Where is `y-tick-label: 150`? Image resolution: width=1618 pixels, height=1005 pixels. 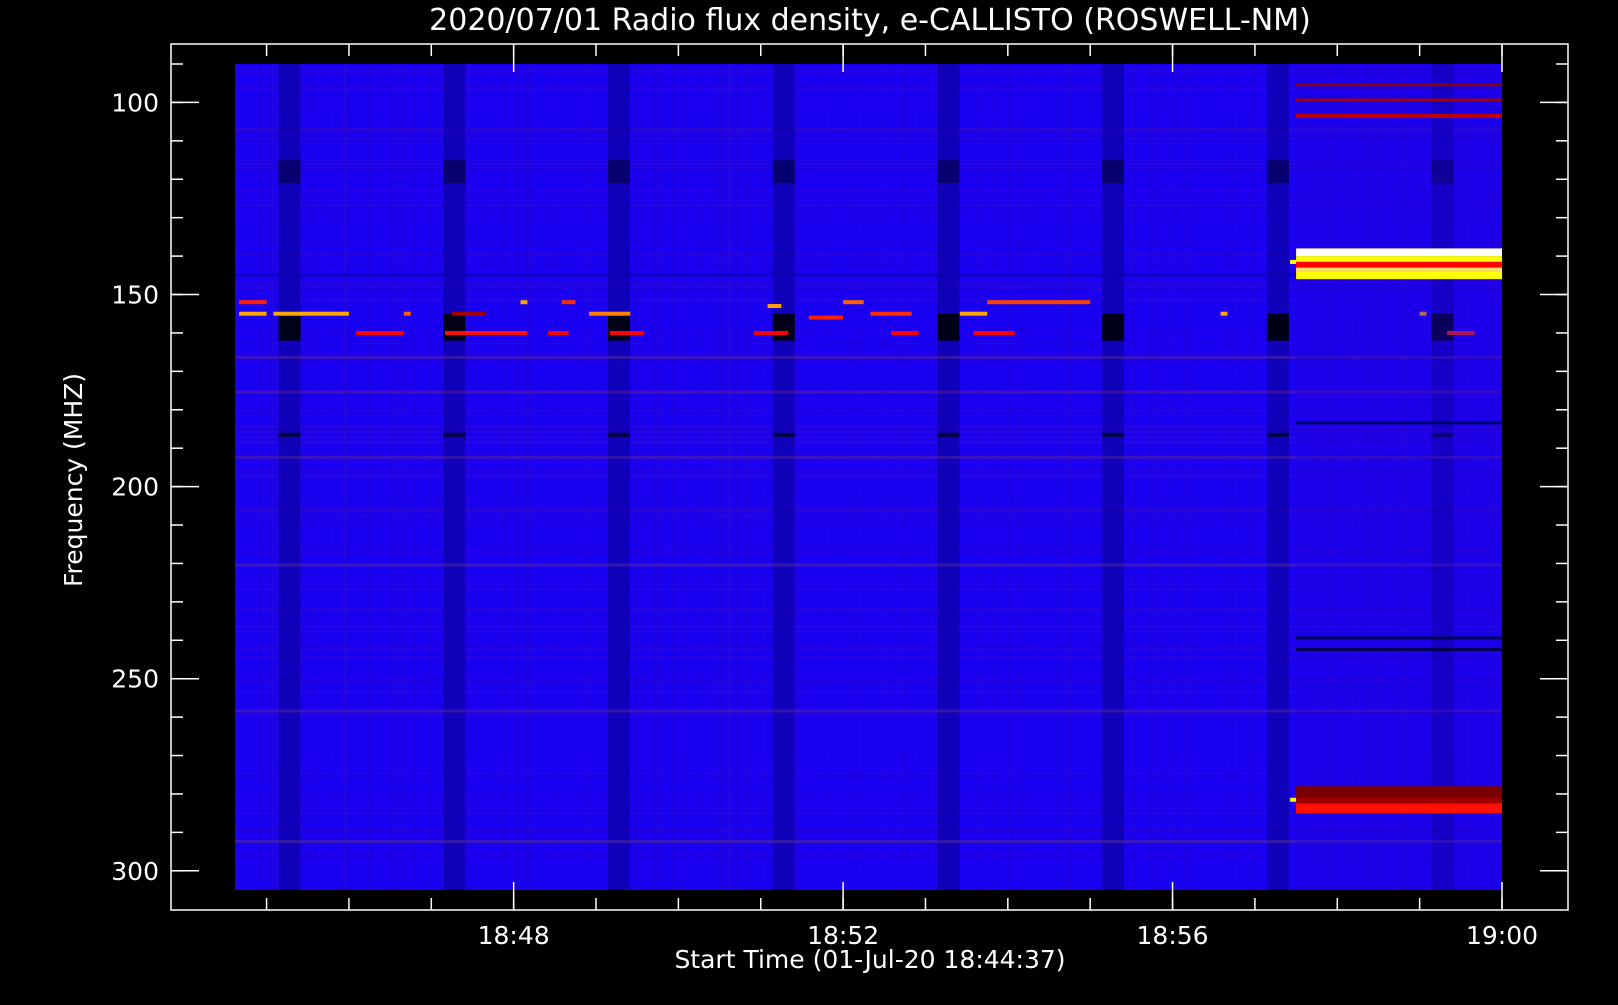
y-tick-label: 150 is located at coordinates (135, 295).